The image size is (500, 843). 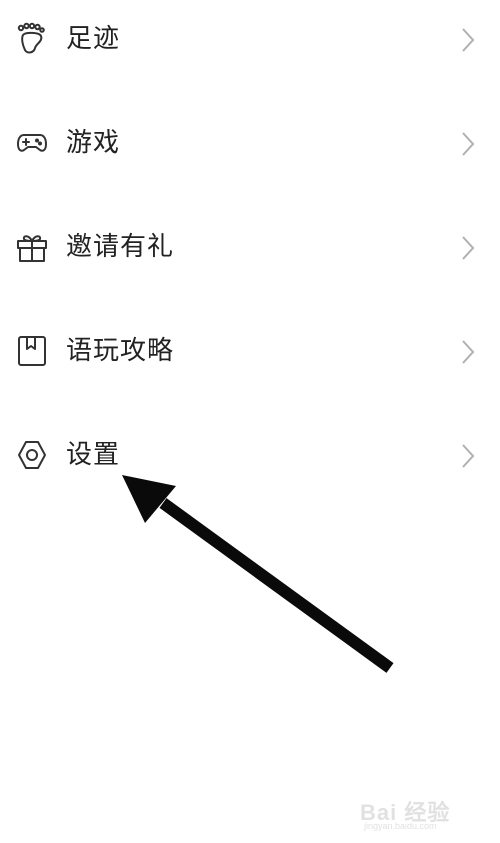 I want to click on watermark: Bai 经验 jingyan.baidu.com, so click(x=421, y=816).